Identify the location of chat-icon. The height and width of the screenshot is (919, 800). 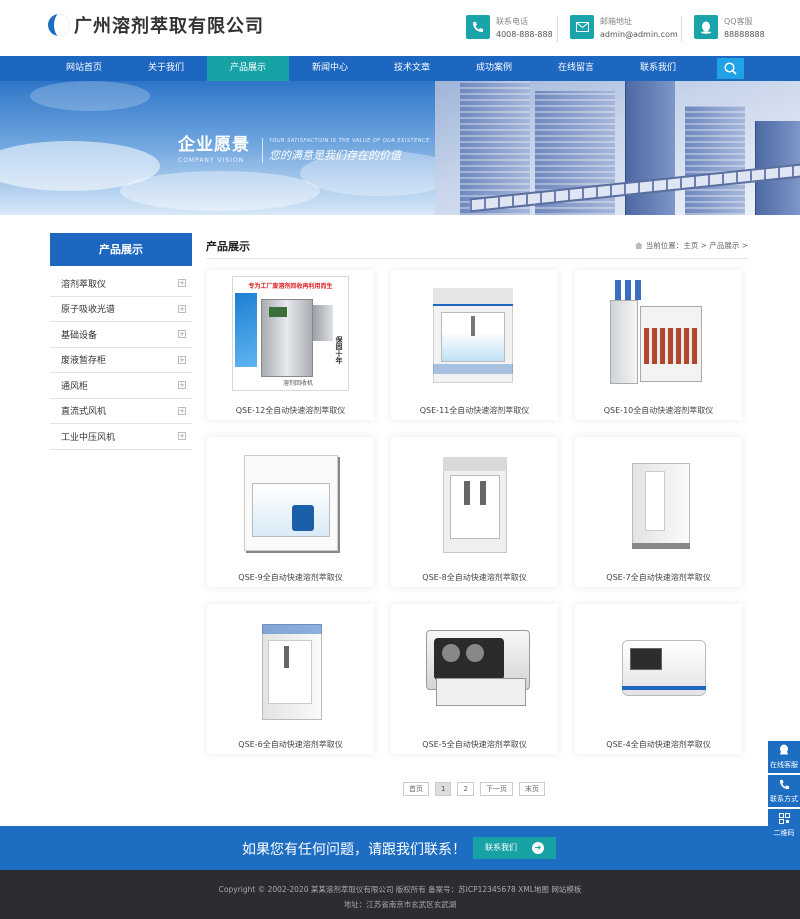
(784, 750).